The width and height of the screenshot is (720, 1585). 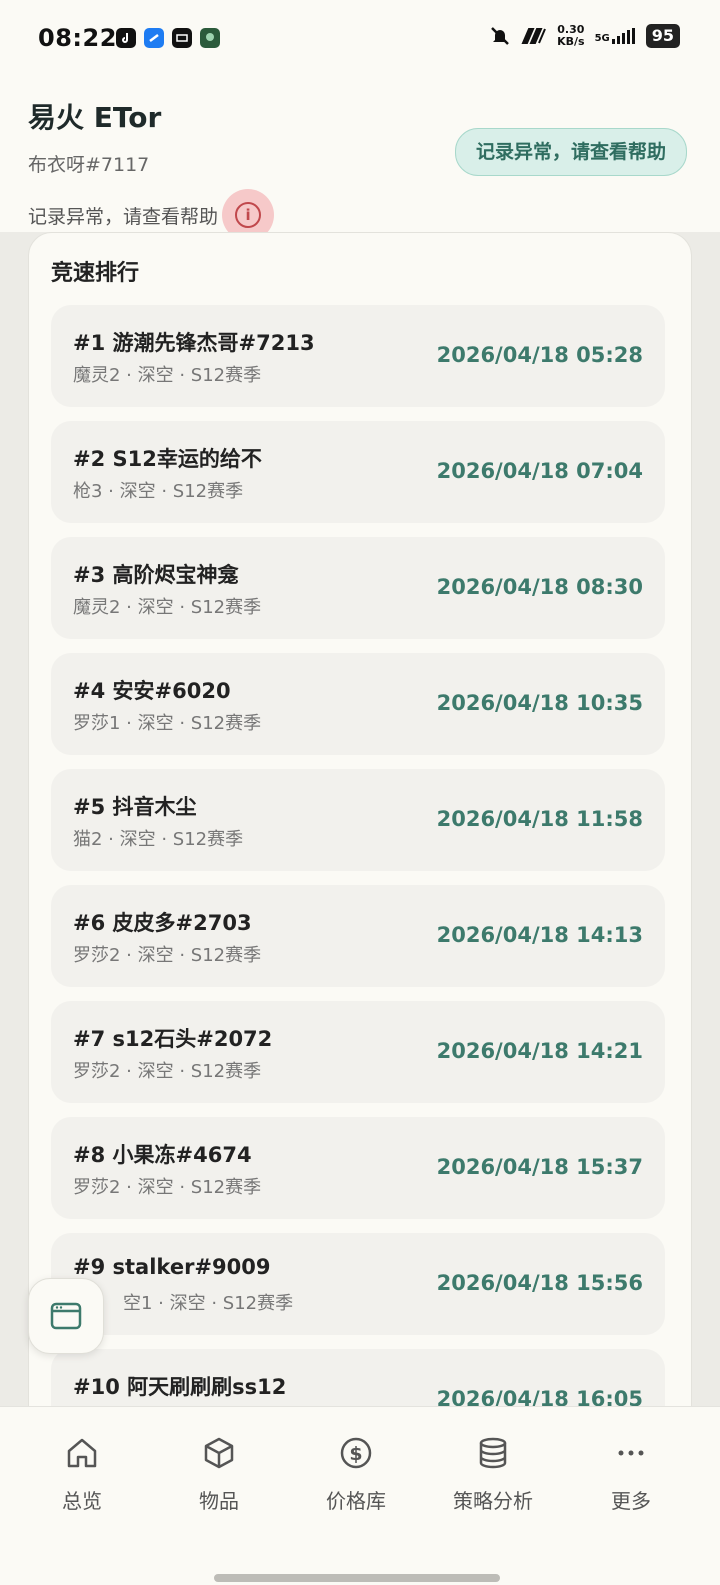 I want to click on ranking-item-name: #3 高阶烬宝神龛, so click(x=156, y=575).